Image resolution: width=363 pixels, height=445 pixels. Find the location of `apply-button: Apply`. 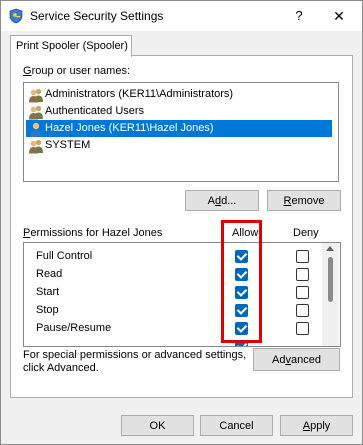

apply-button: Apply is located at coordinates (316, 425).